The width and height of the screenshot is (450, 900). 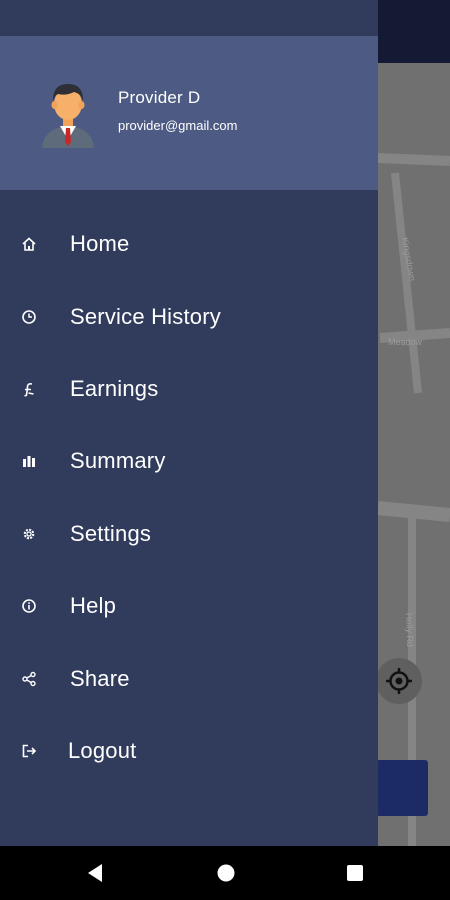 What do you see at coordinates (111, 533) in the screenshot?
I see `menu-label-settings: Settings` at bounding box center [111, 533].